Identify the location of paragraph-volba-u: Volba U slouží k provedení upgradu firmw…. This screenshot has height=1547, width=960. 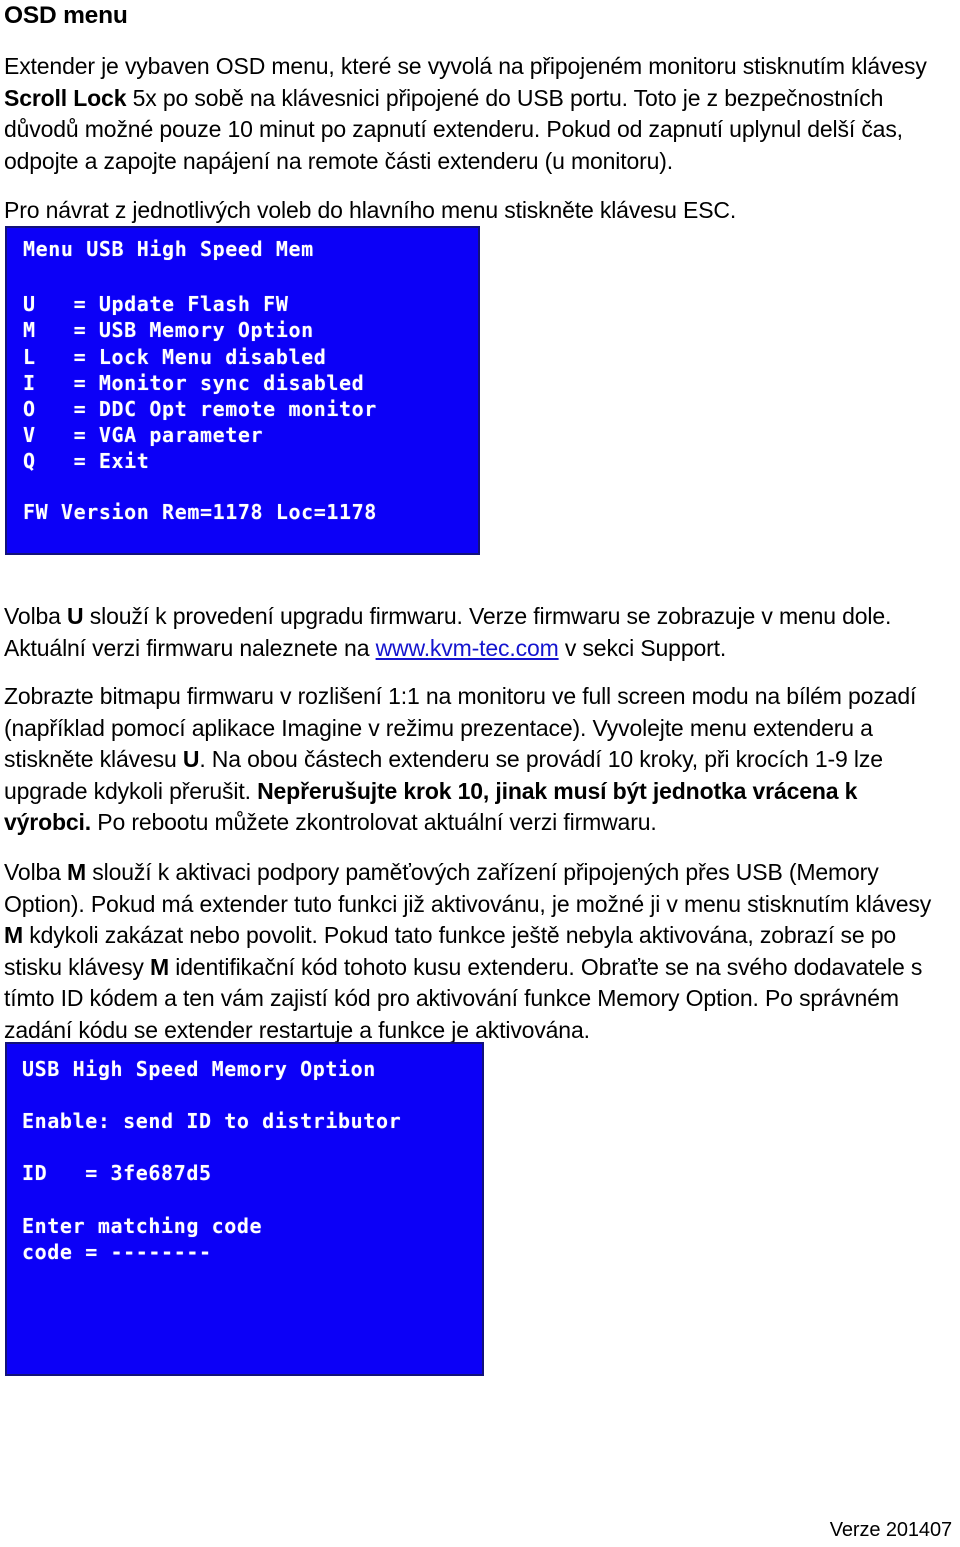
(477, 632).